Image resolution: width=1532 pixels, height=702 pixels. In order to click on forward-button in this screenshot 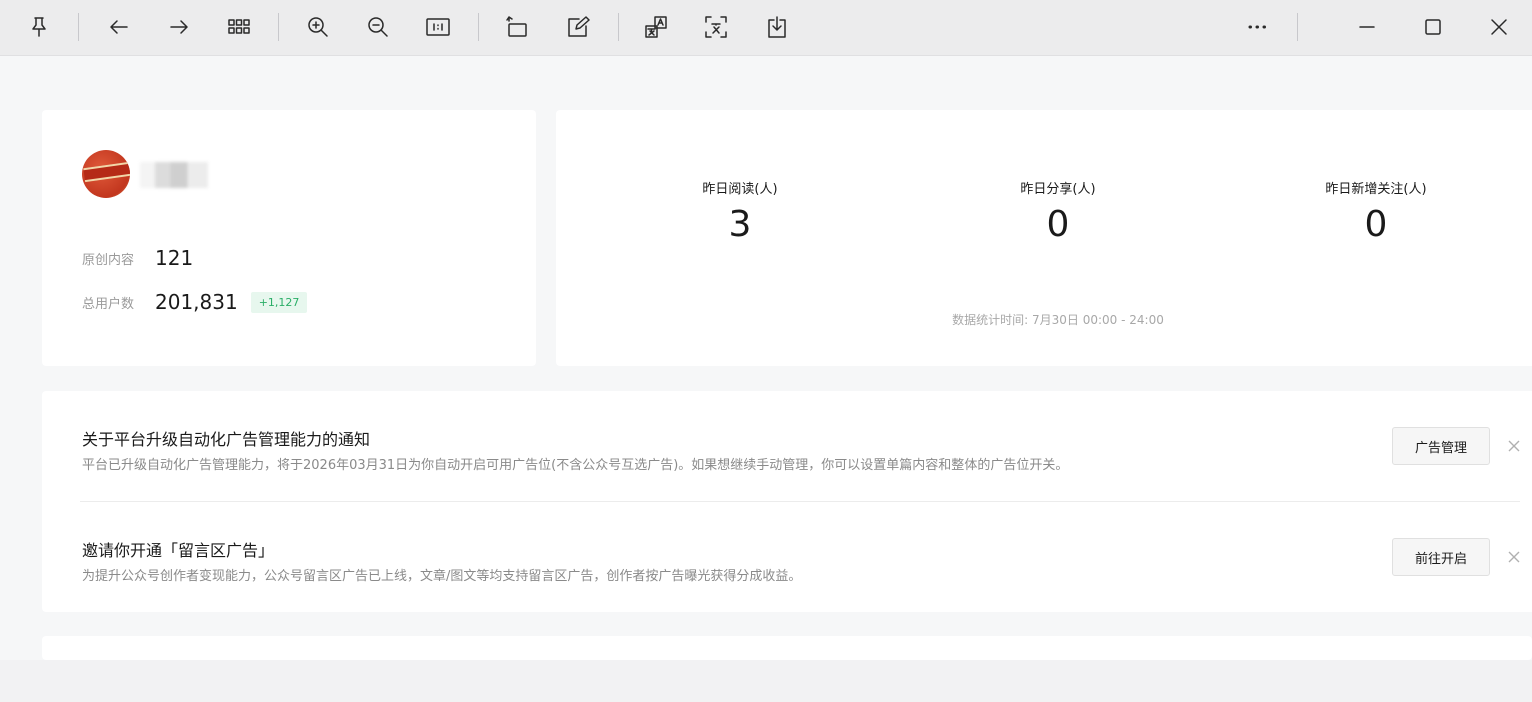, I will do `click(179, 27)`.